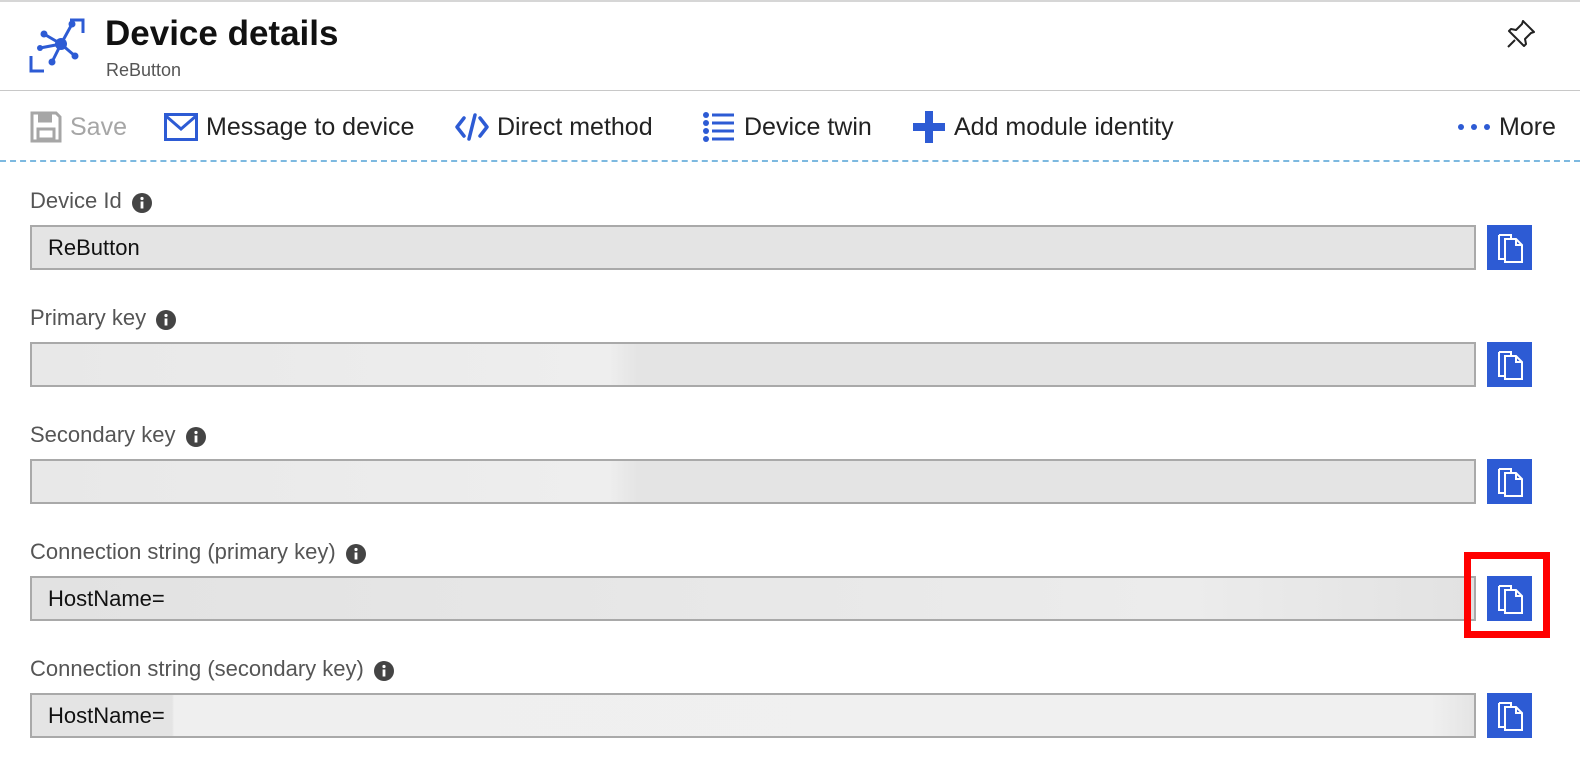 This screenshot has width=1580, height=776. I want to click on connection-string-primary-label-text: Connection string (primary key), so click(183, 551).